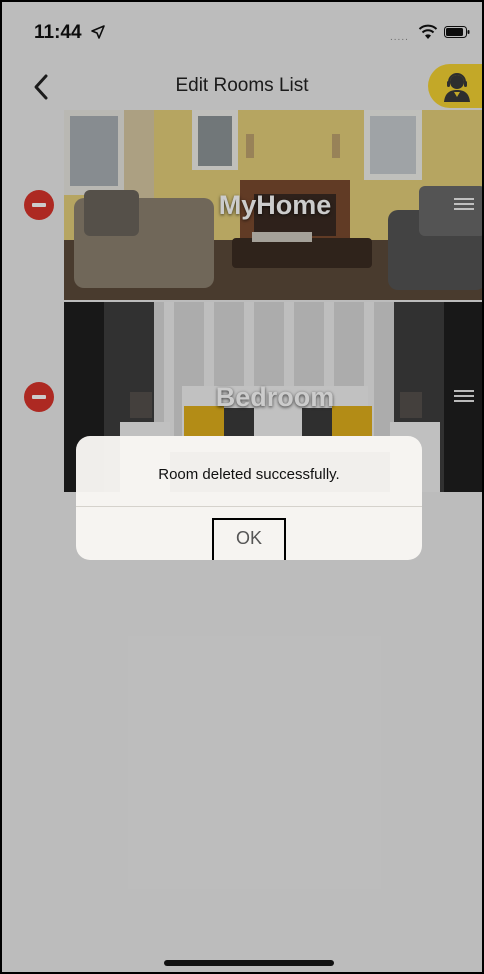  Describe the element at coordinates (249, 539) in the screenshot. I see `ok-button: OK` at that location.